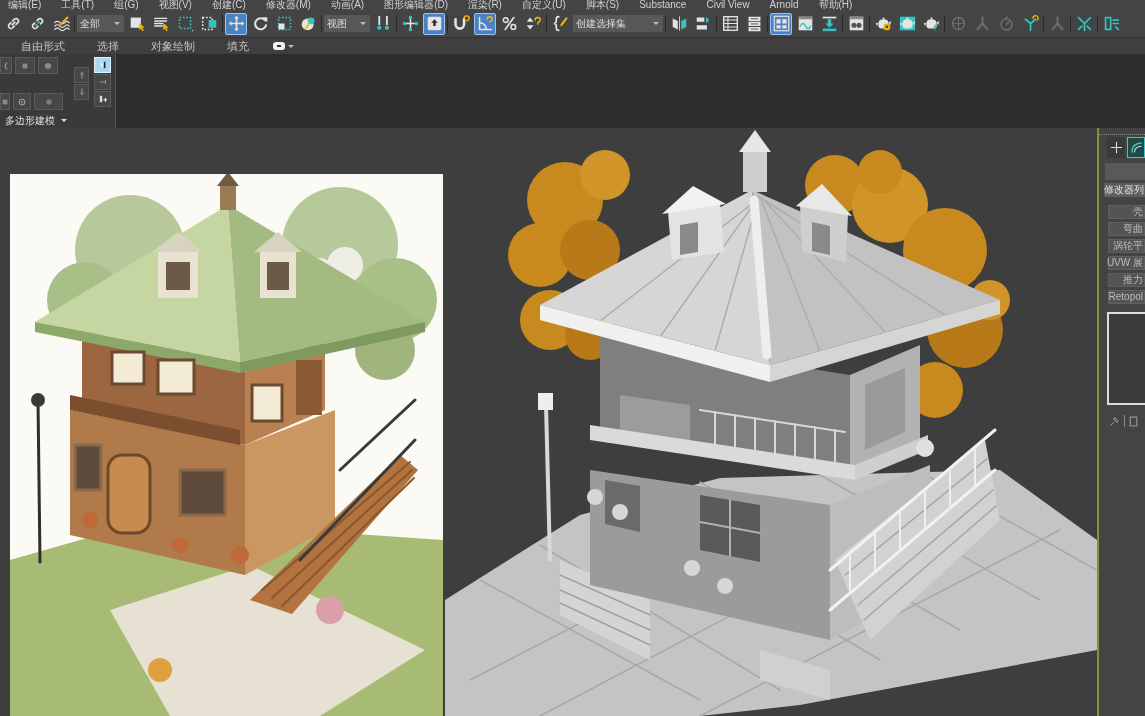 The height and width of the screenshot is (716, 1145). What do you see at coordinates (108, 46) in the screenshot?
I see `ribbon-tab: 选择` at bounding box center [108, 46].